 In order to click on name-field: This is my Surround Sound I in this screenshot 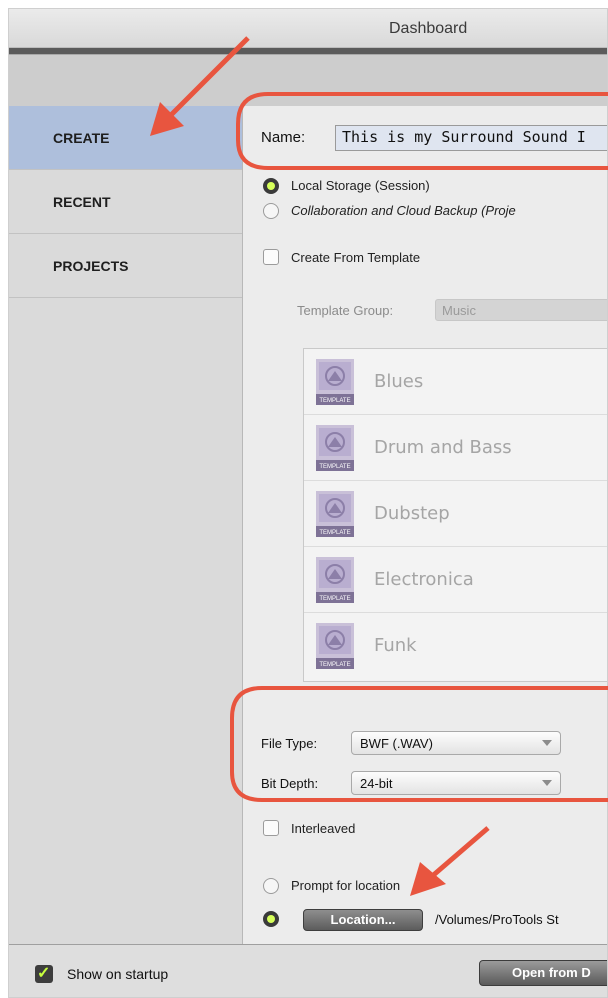, I will do `click(471, 138)`.